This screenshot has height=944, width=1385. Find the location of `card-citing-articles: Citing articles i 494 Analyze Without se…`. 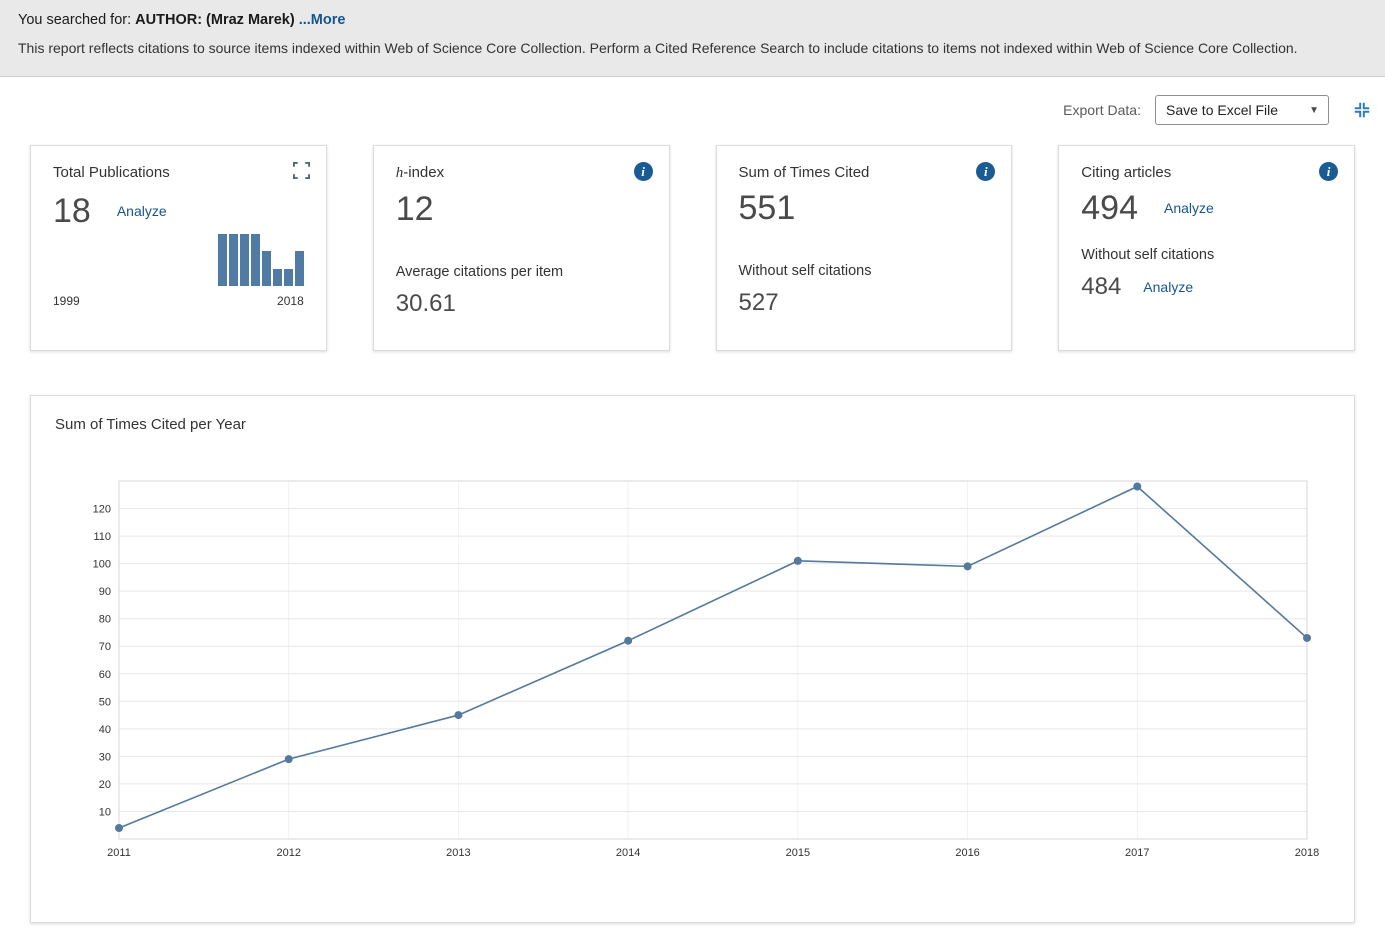

card-citing-articles: Citing articles i 494 Analyze Without se… is located at coordinates (1206, 248).